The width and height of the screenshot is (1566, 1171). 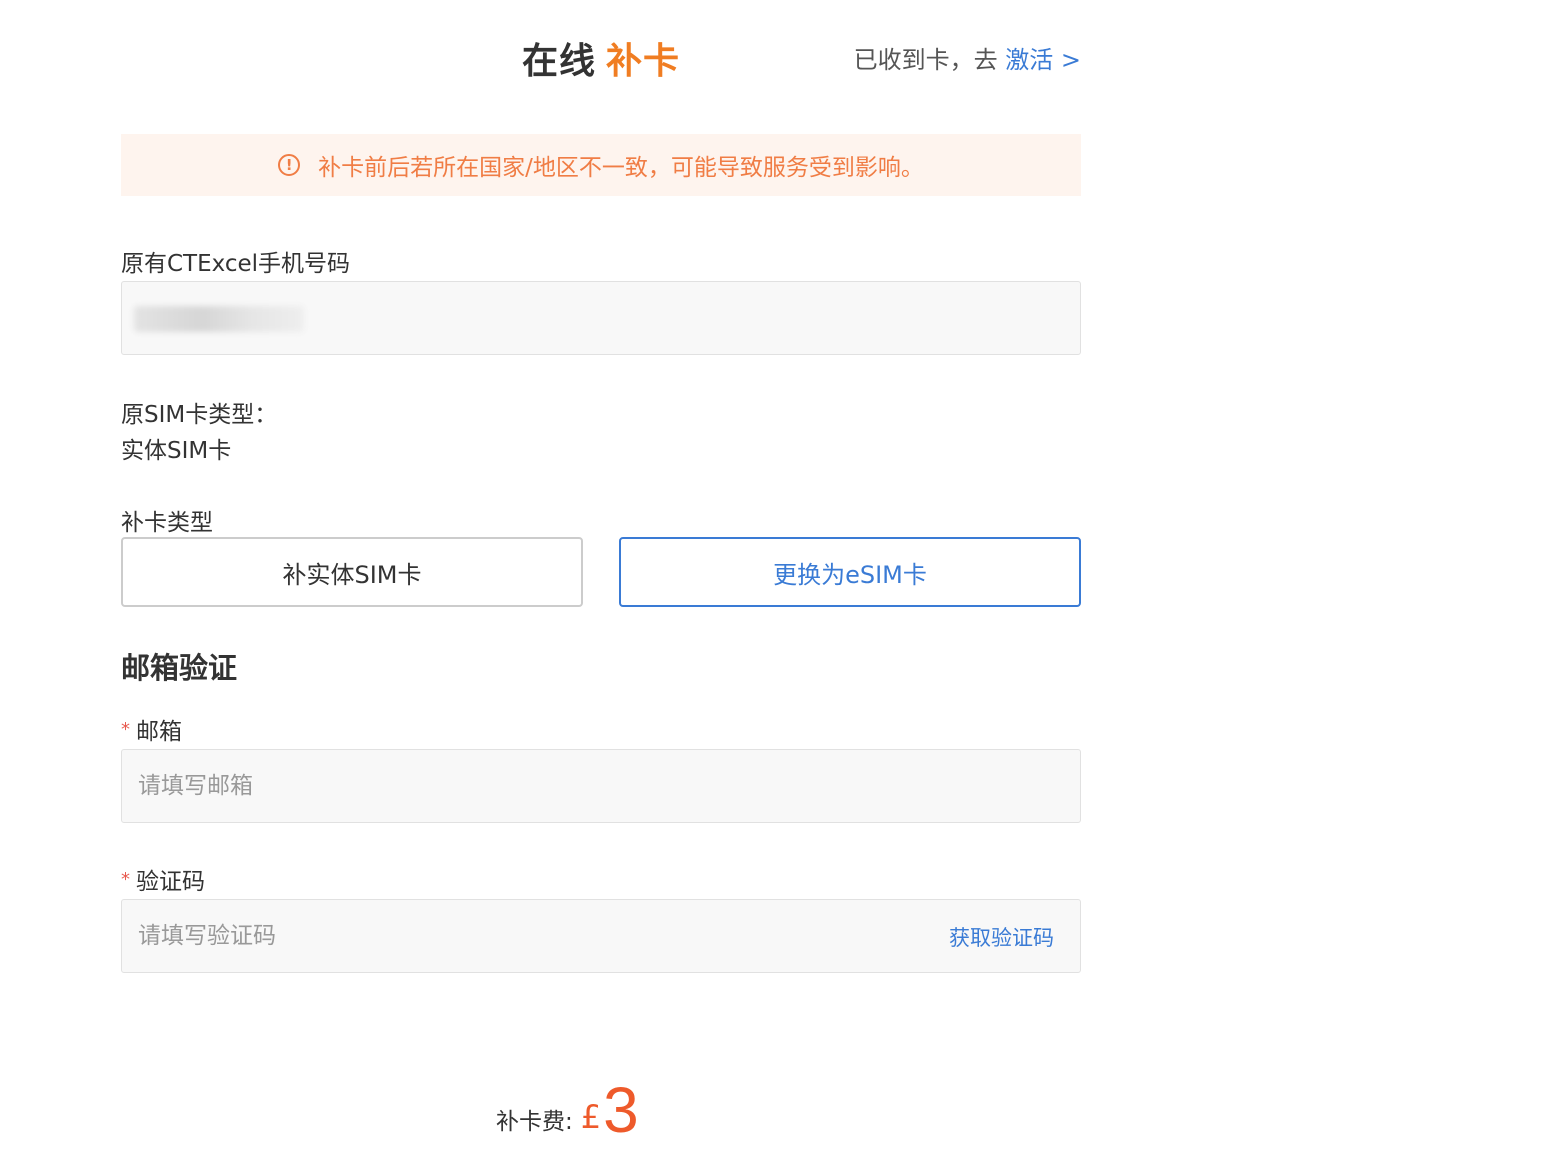 I want to click on phone-field, so click(x=601, y=318).